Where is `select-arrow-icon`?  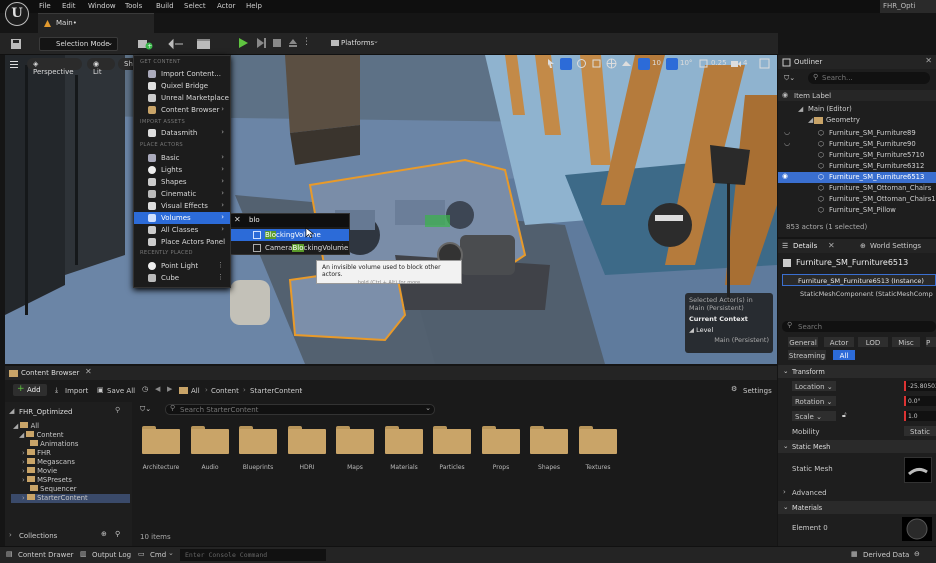 select-arrow-icon is located at coordinates (551, 63).